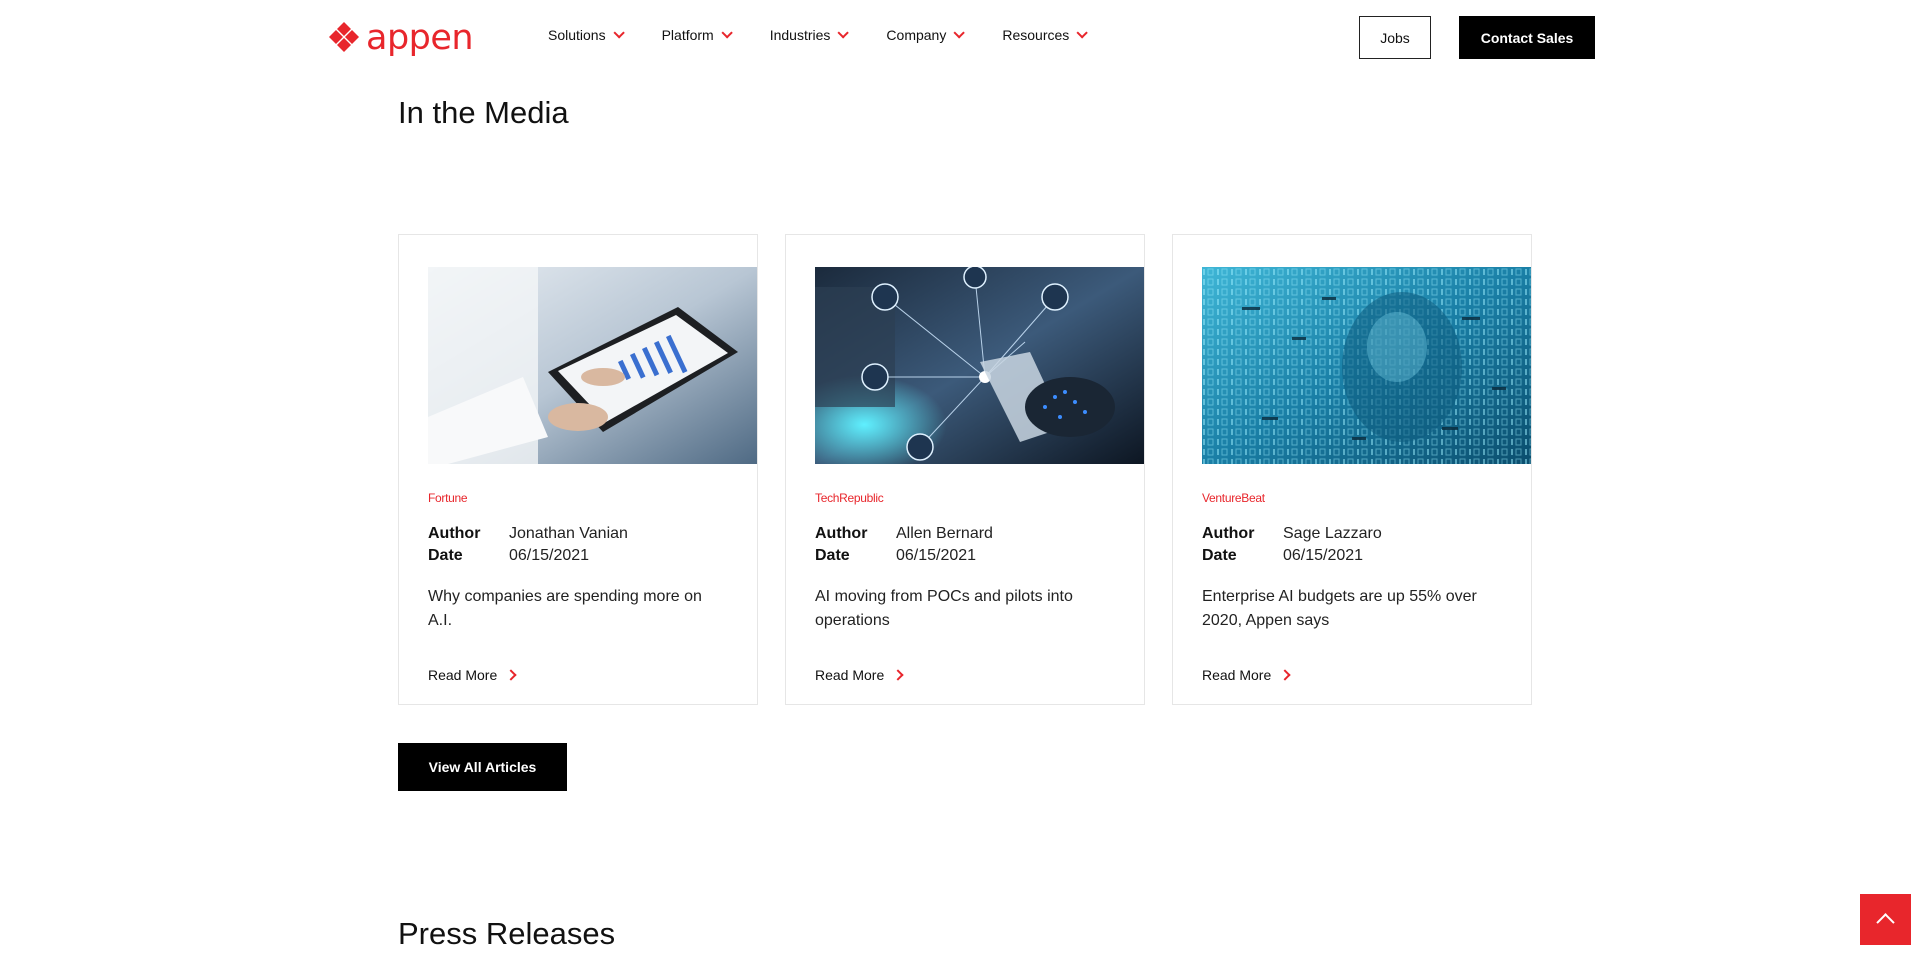 This screenshot has height=964, width=1918. I want to click on article-meta: Author Sage Lazzaro Date 06/15/2021, so click(1292, 545).